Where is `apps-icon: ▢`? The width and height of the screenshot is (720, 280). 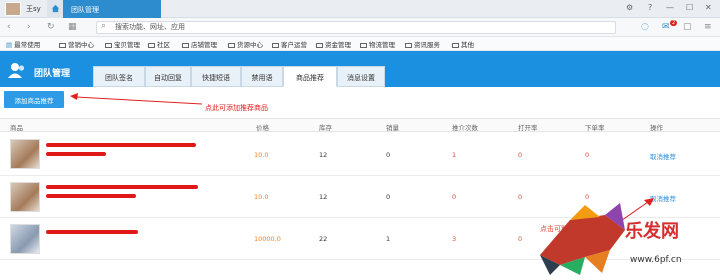 apps-icon: ▢ is located at coordinates (687, 27).